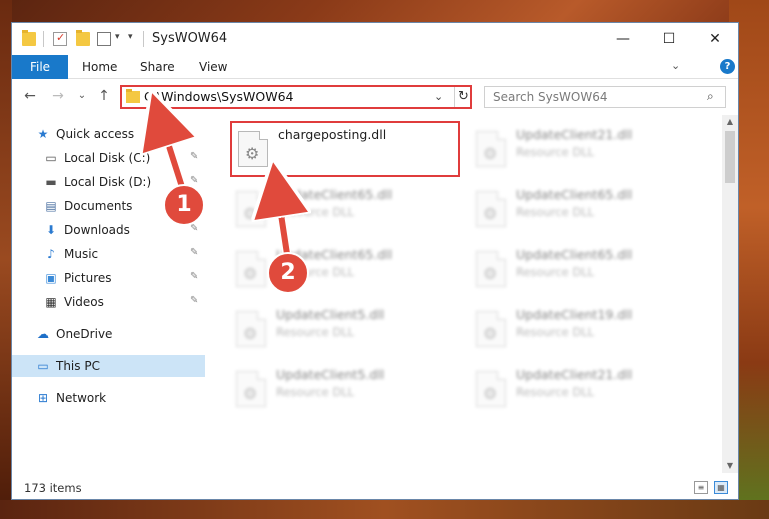  What do you see at coordinates (84, 302) in the screenshot?
I see `sidebar-item-label: Videos` at bounding box center [84, 302].